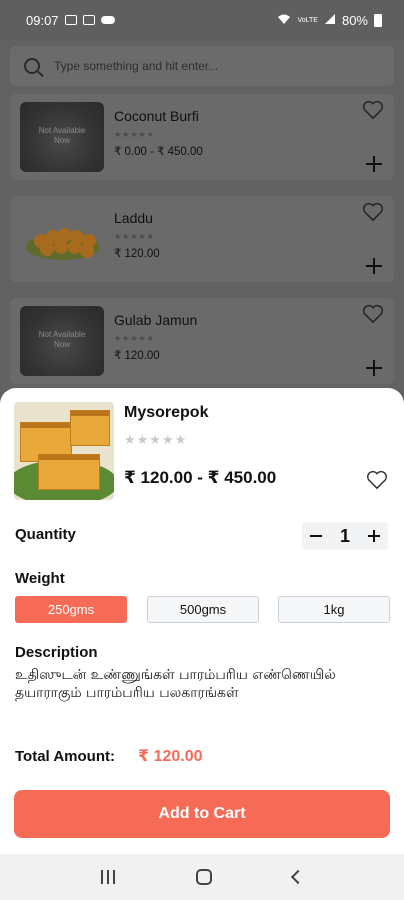 This screenshot has width=404, height=900. I want to click on wifi-icon, so click(284, 20).